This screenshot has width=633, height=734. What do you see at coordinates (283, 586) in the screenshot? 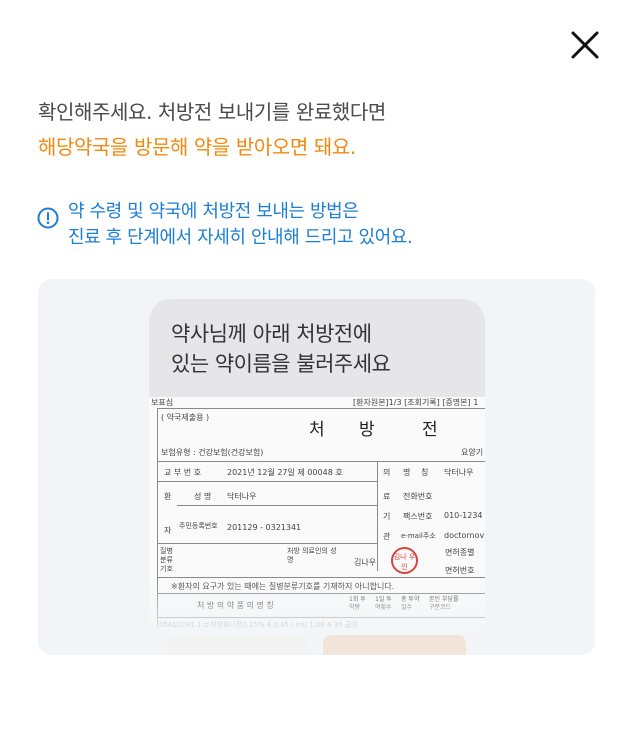
I see `rx-notice-row: ※환자의 요구가 있는 때에는 질병분류기호를 기재하지 아니합니다.` at bounding box center [283, 586].